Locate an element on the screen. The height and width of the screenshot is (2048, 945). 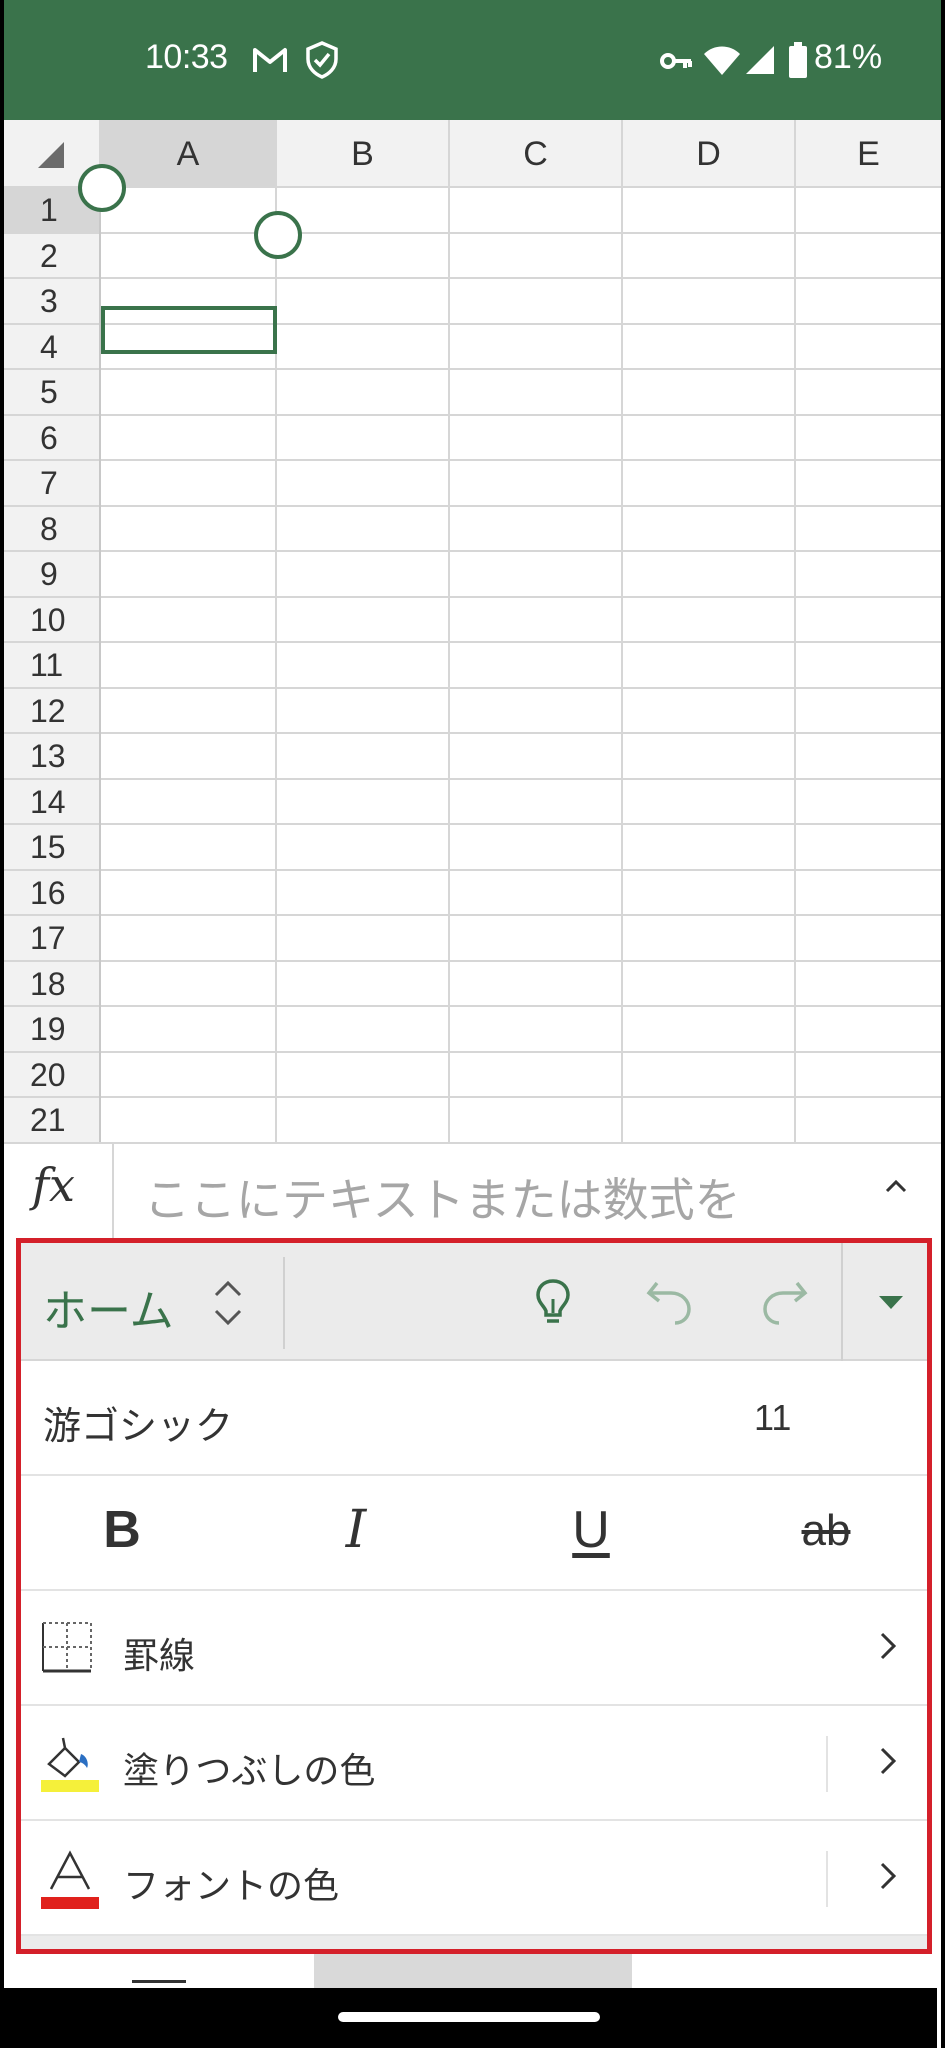
selected-cell-a1 is located at coordinates (189, 330).